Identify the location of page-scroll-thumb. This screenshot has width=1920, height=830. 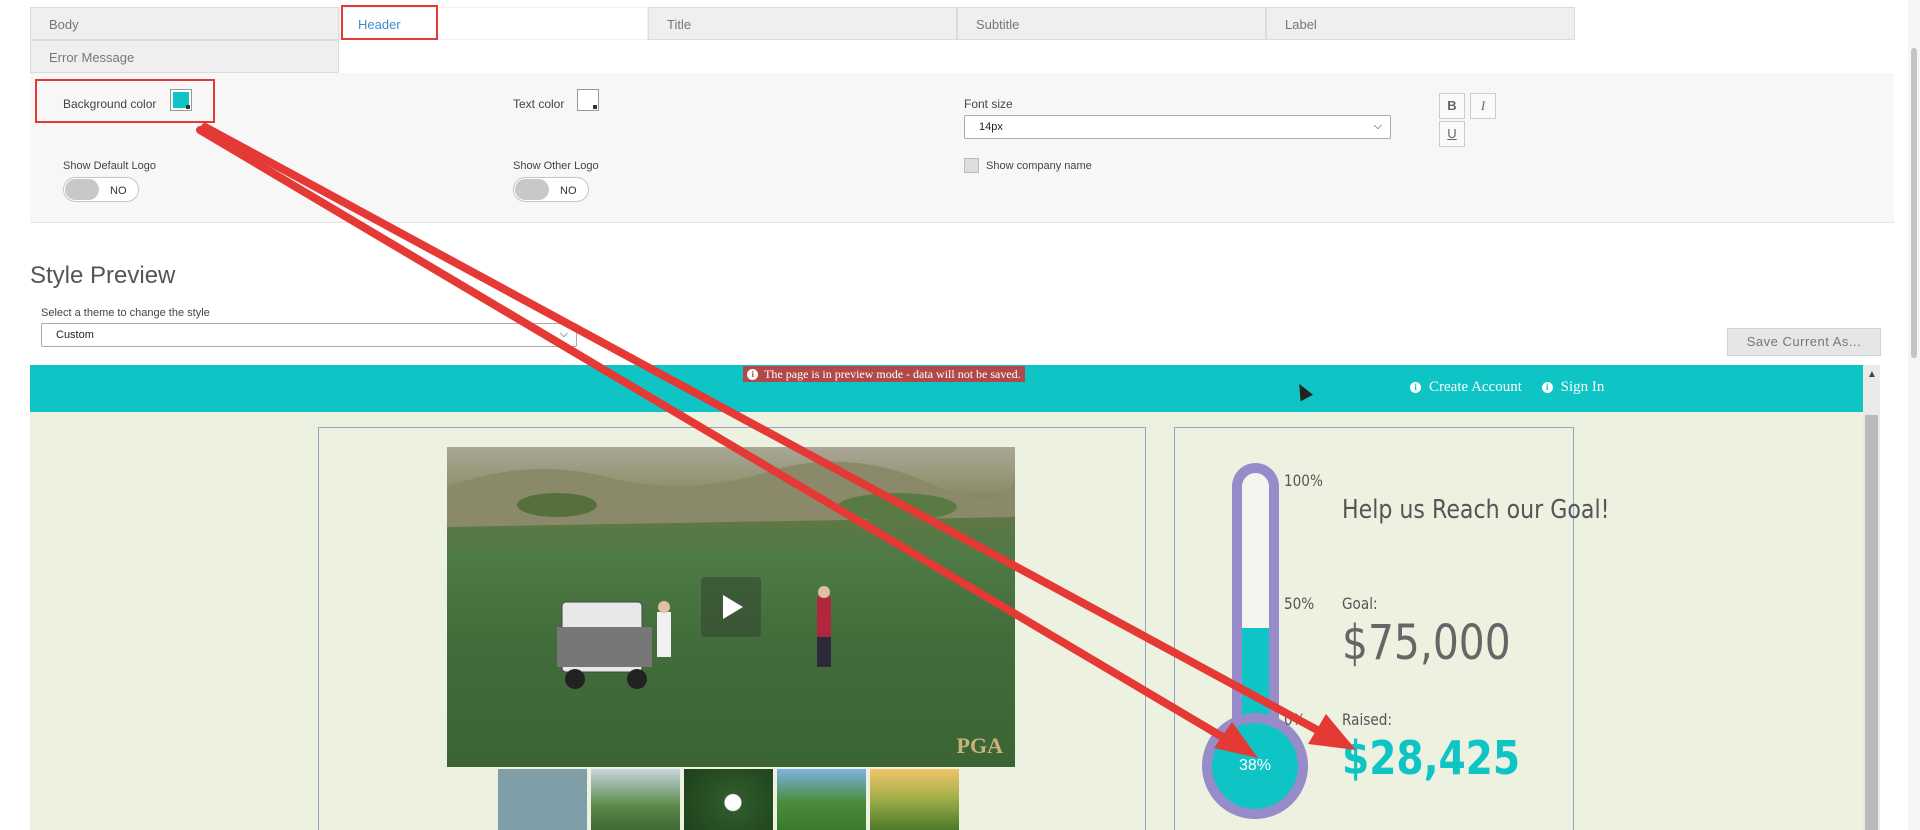
(1914, 203).